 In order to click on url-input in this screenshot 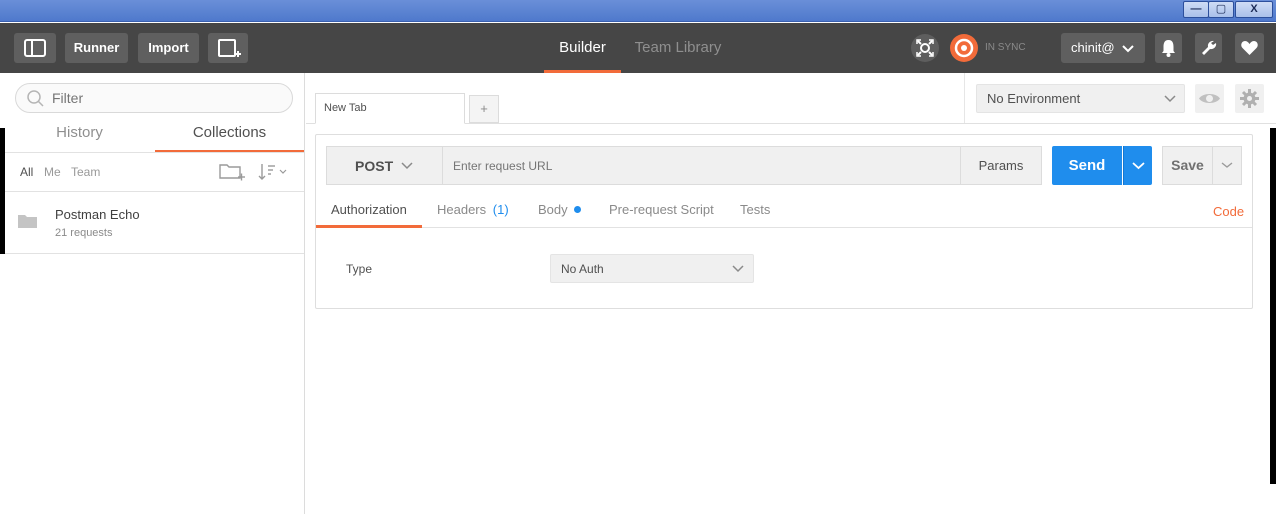, I will do `click(701, 165)`.